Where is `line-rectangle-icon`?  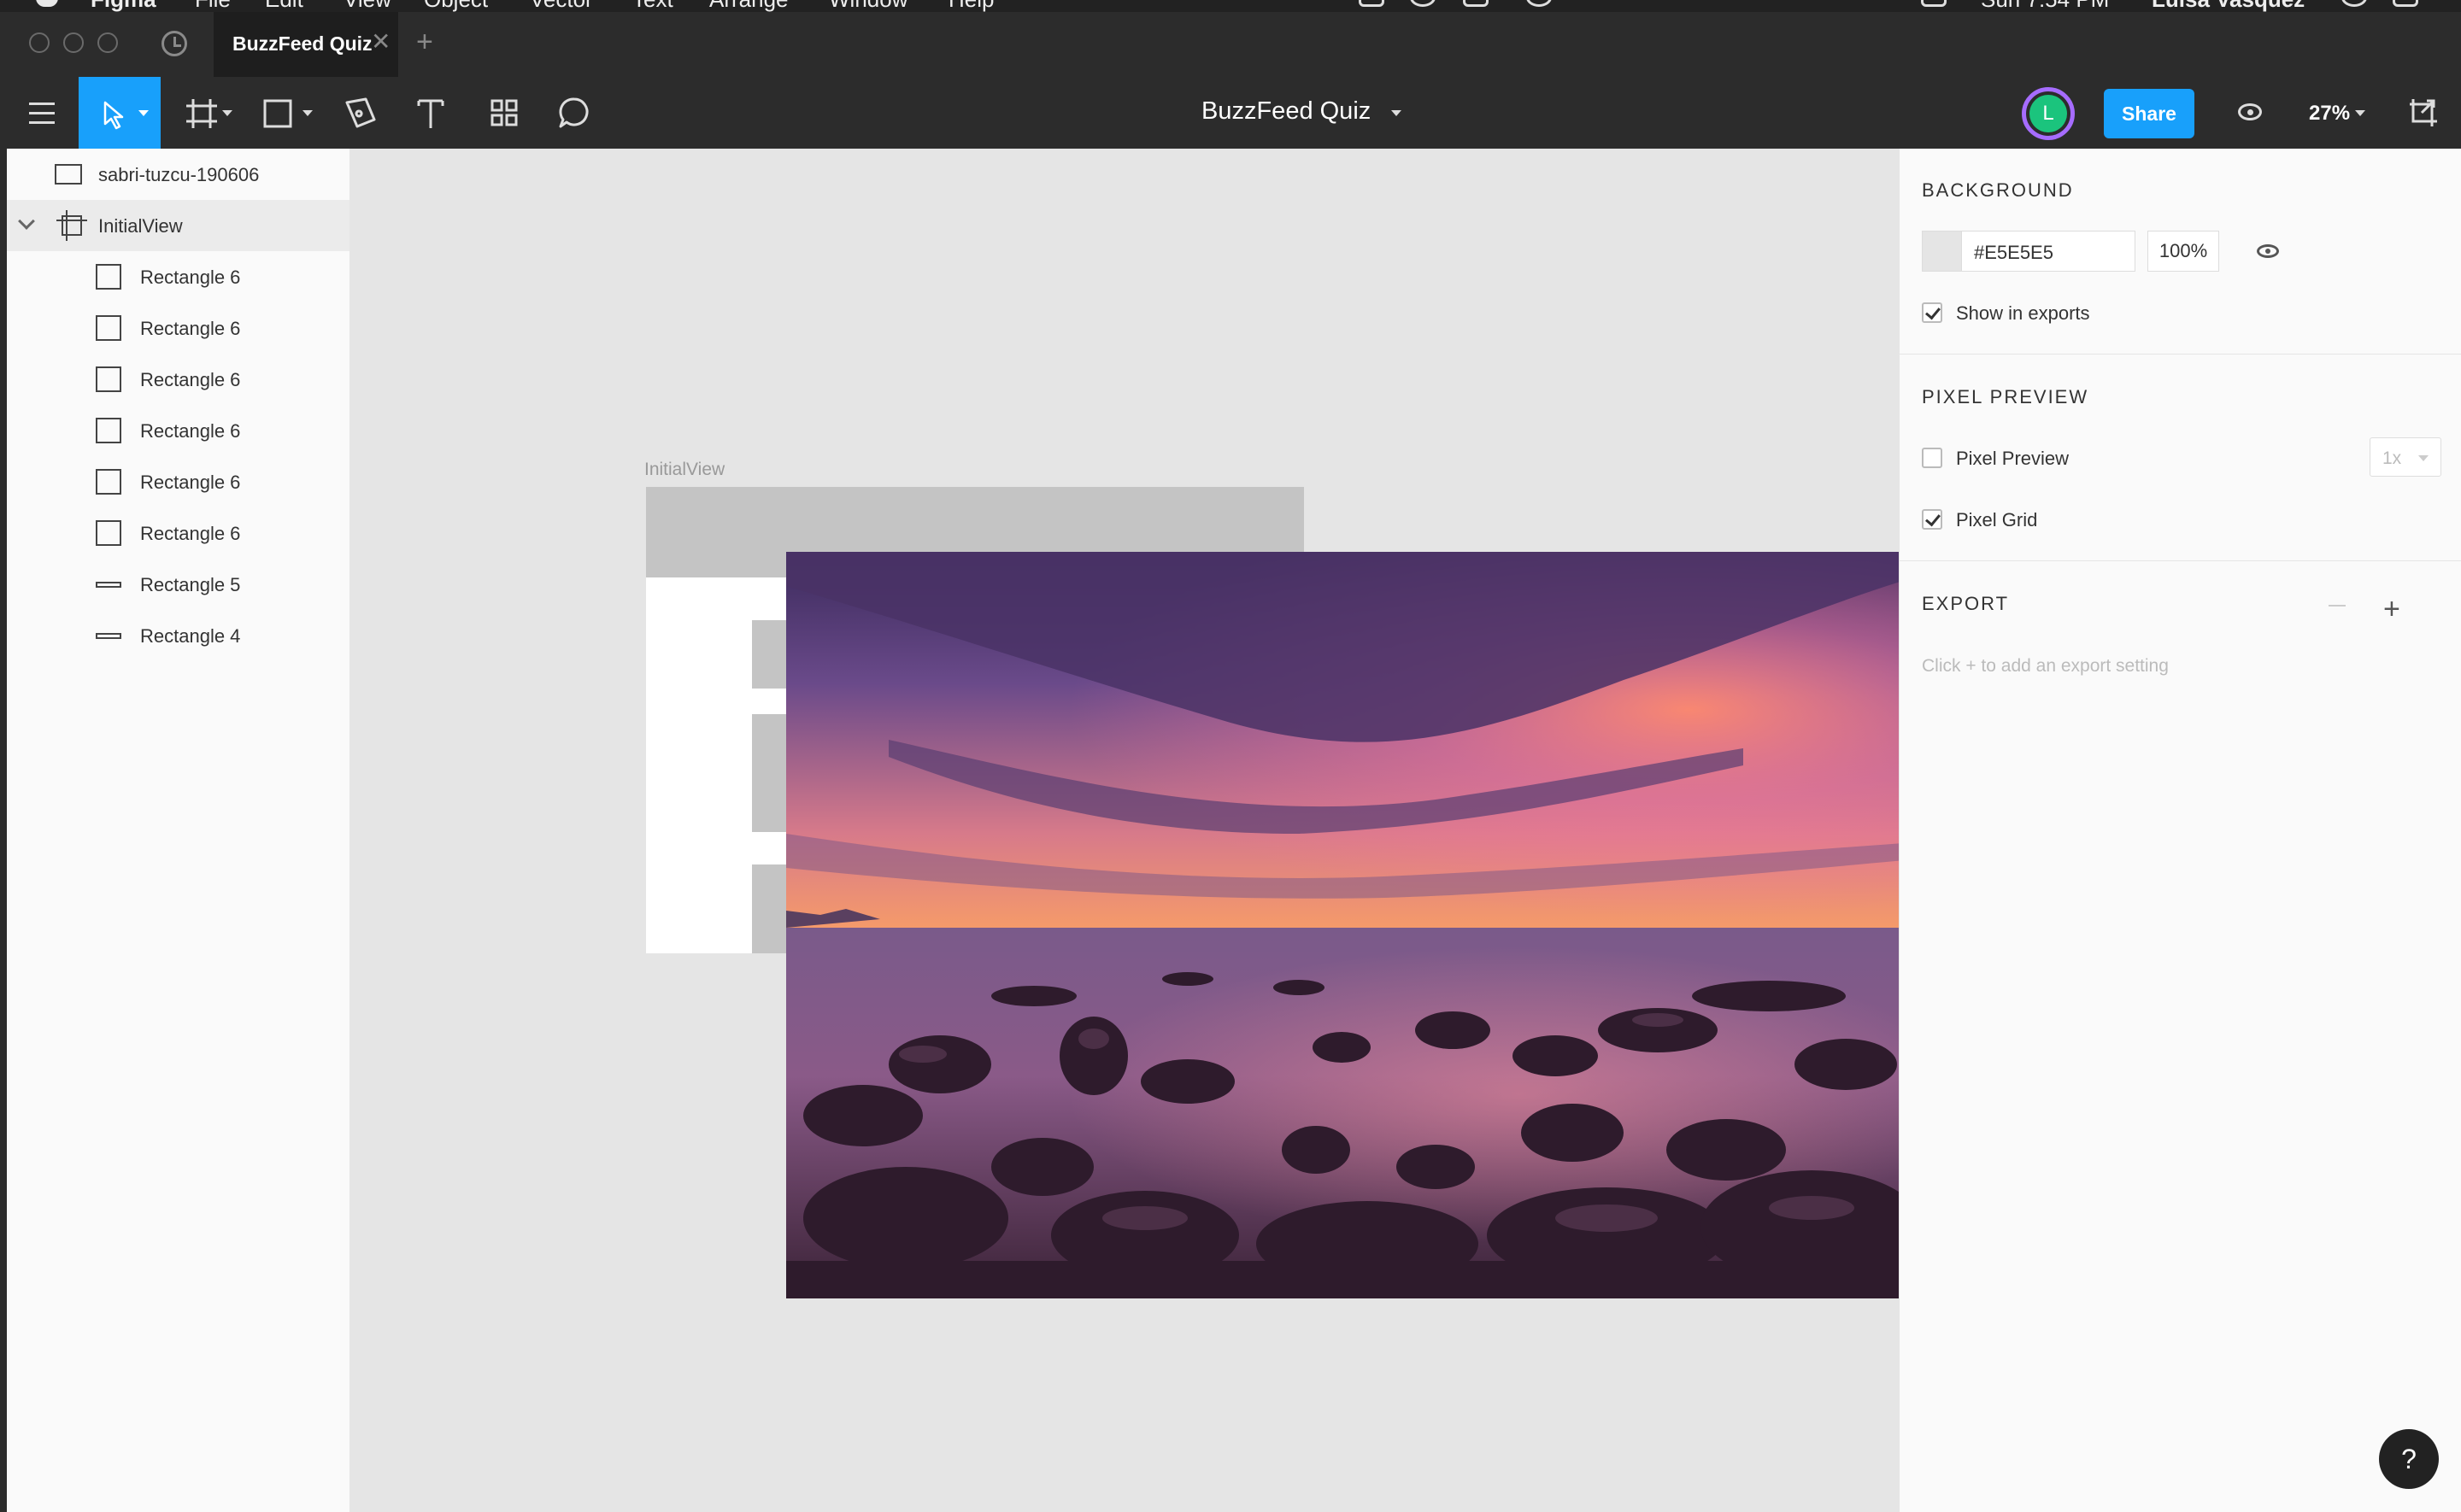
line-rectangle-icon is located at coordinates (109, 585).